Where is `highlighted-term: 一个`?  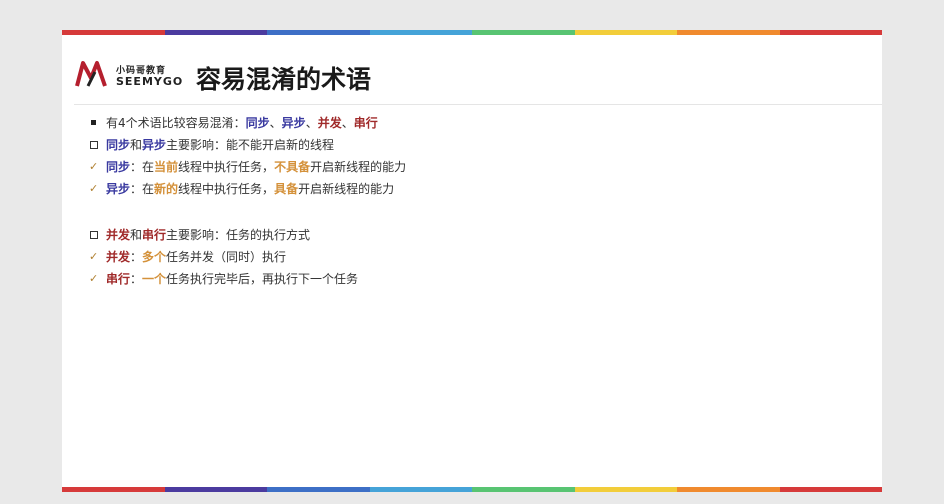
highlighted-term: 一个 is located at coordinates (154, 279).